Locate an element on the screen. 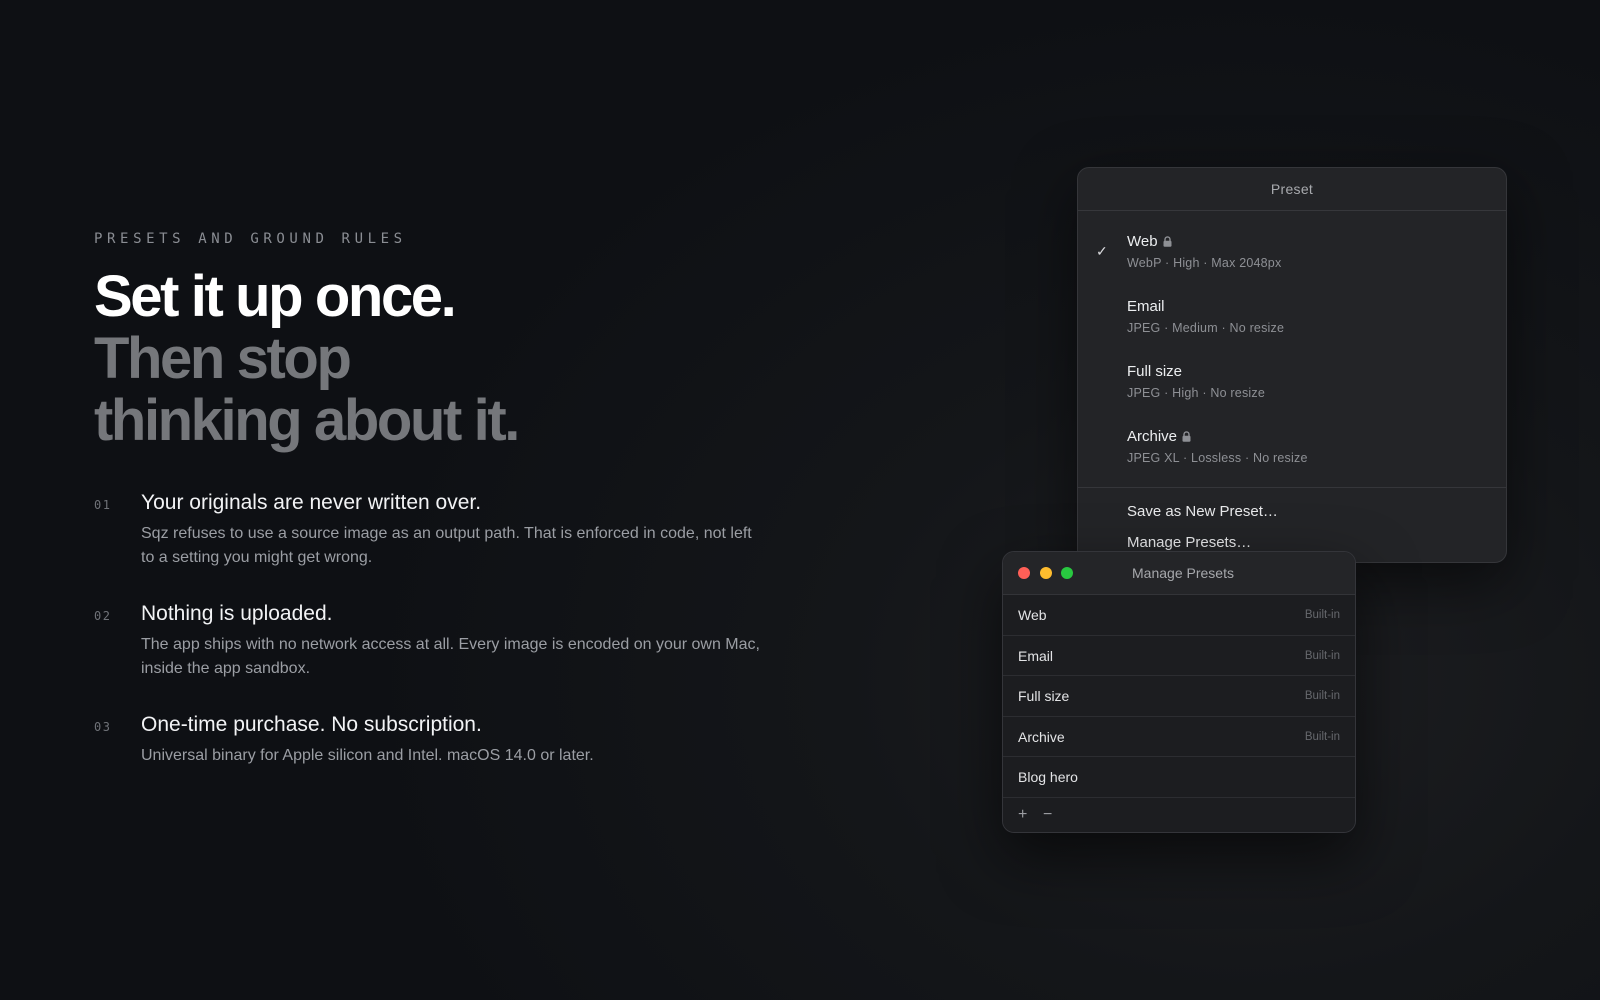 The image size is (1600, 1000). preset-row: Blog hero is located at coordinates (1179, 777).